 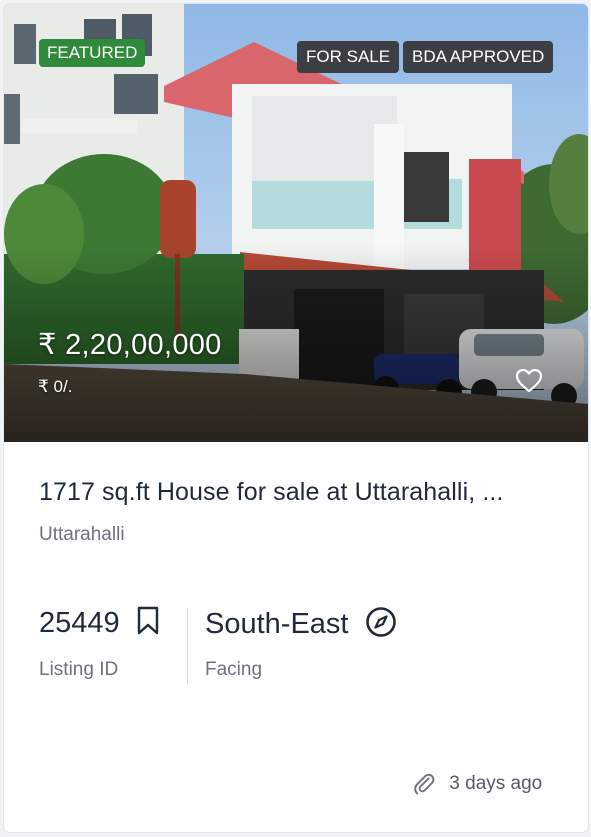 I want to click on favorite-button, so click(x=529, y=381).